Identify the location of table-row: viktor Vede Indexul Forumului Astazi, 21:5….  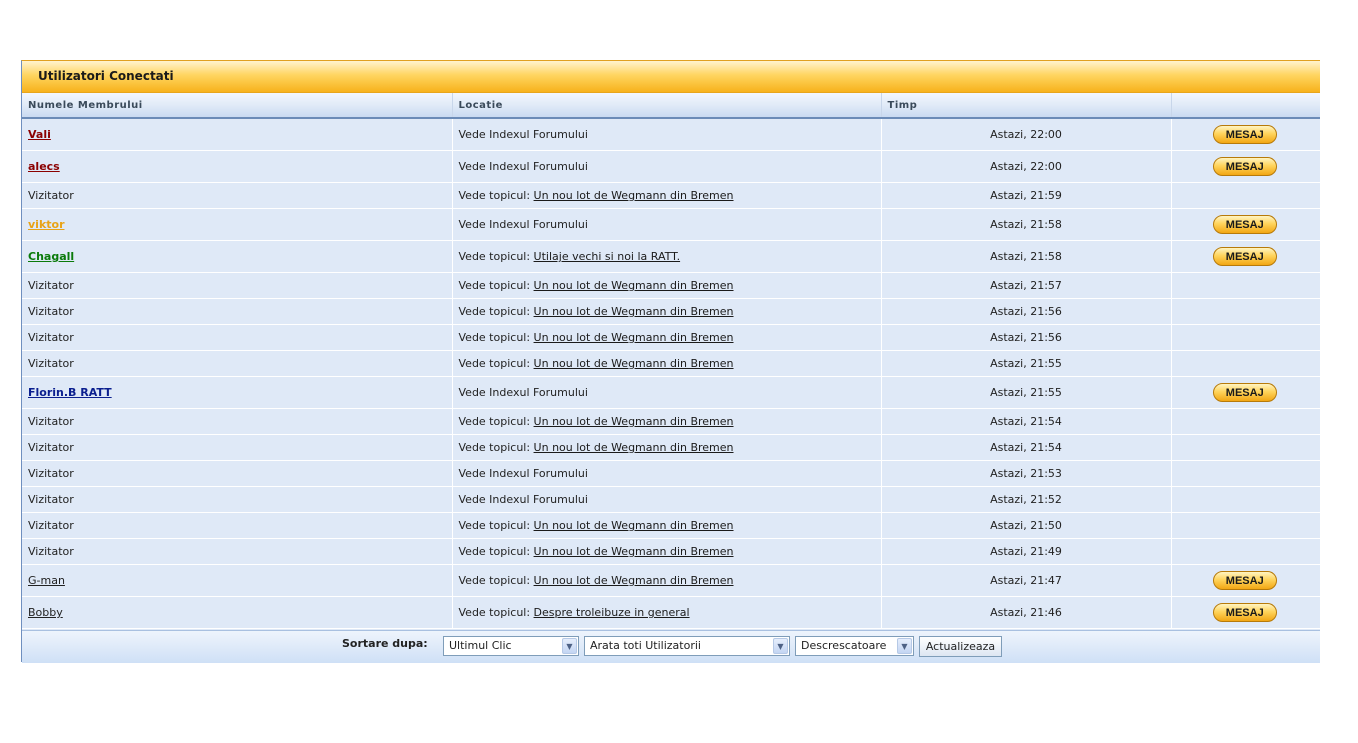
(671, 224).